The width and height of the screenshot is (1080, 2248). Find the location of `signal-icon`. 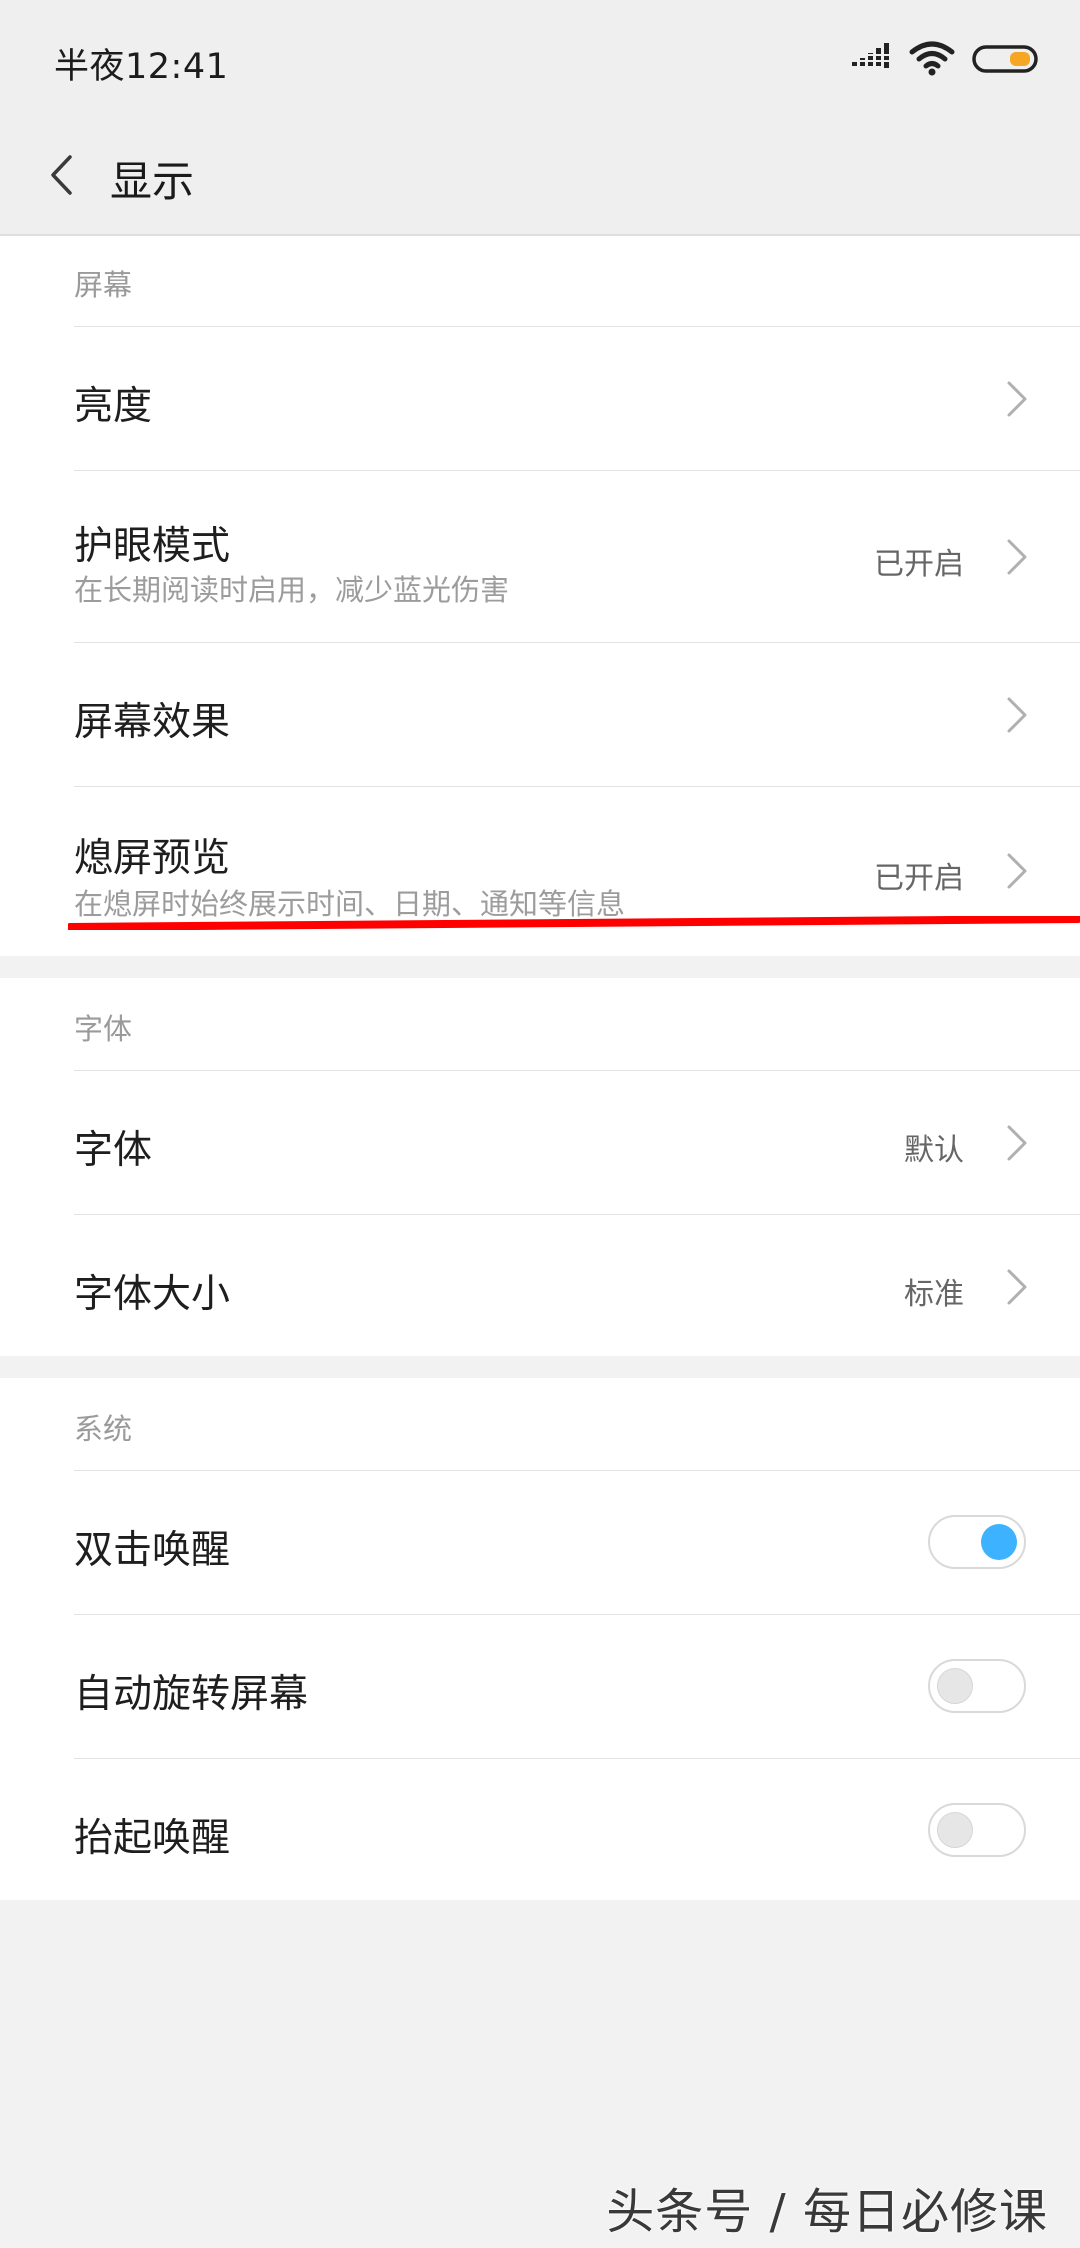

signal-icon is located at coordinates (867, 55).